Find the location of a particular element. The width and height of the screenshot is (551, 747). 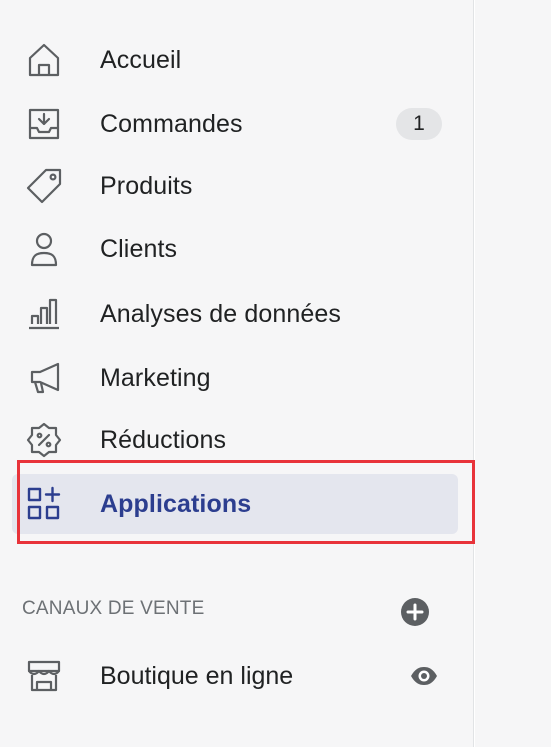

sidebar-item-label: Réductions is located at coordinates (163, 439).